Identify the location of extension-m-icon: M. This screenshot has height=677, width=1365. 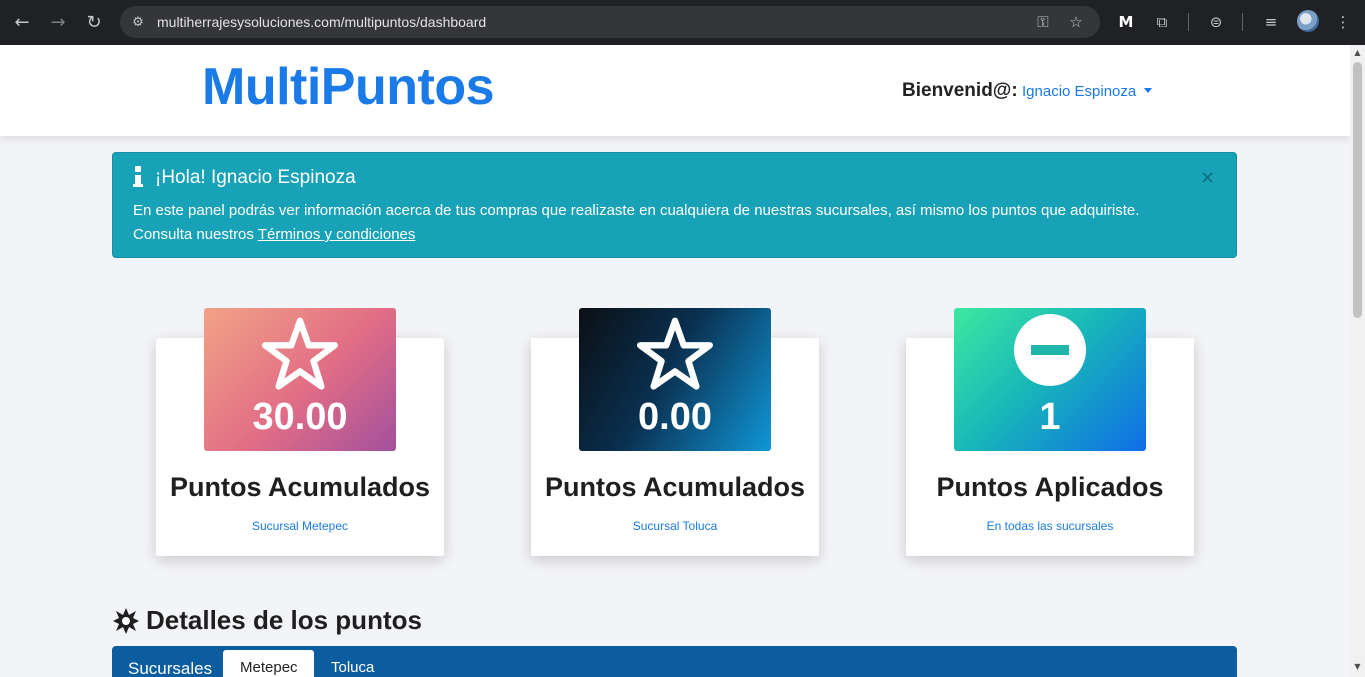
(1126, 22).